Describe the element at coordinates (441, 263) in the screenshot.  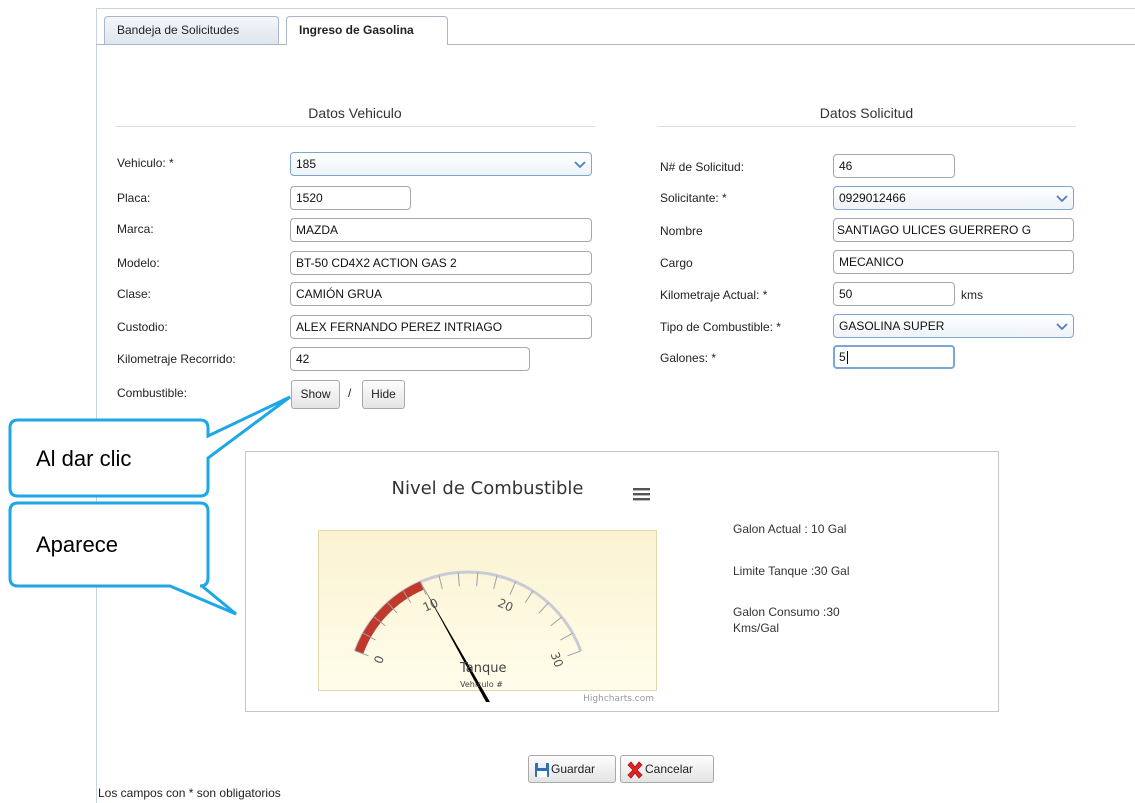
I see `modelo-input: BT-50 CD4X2 ACTION GAS 2` at that location.